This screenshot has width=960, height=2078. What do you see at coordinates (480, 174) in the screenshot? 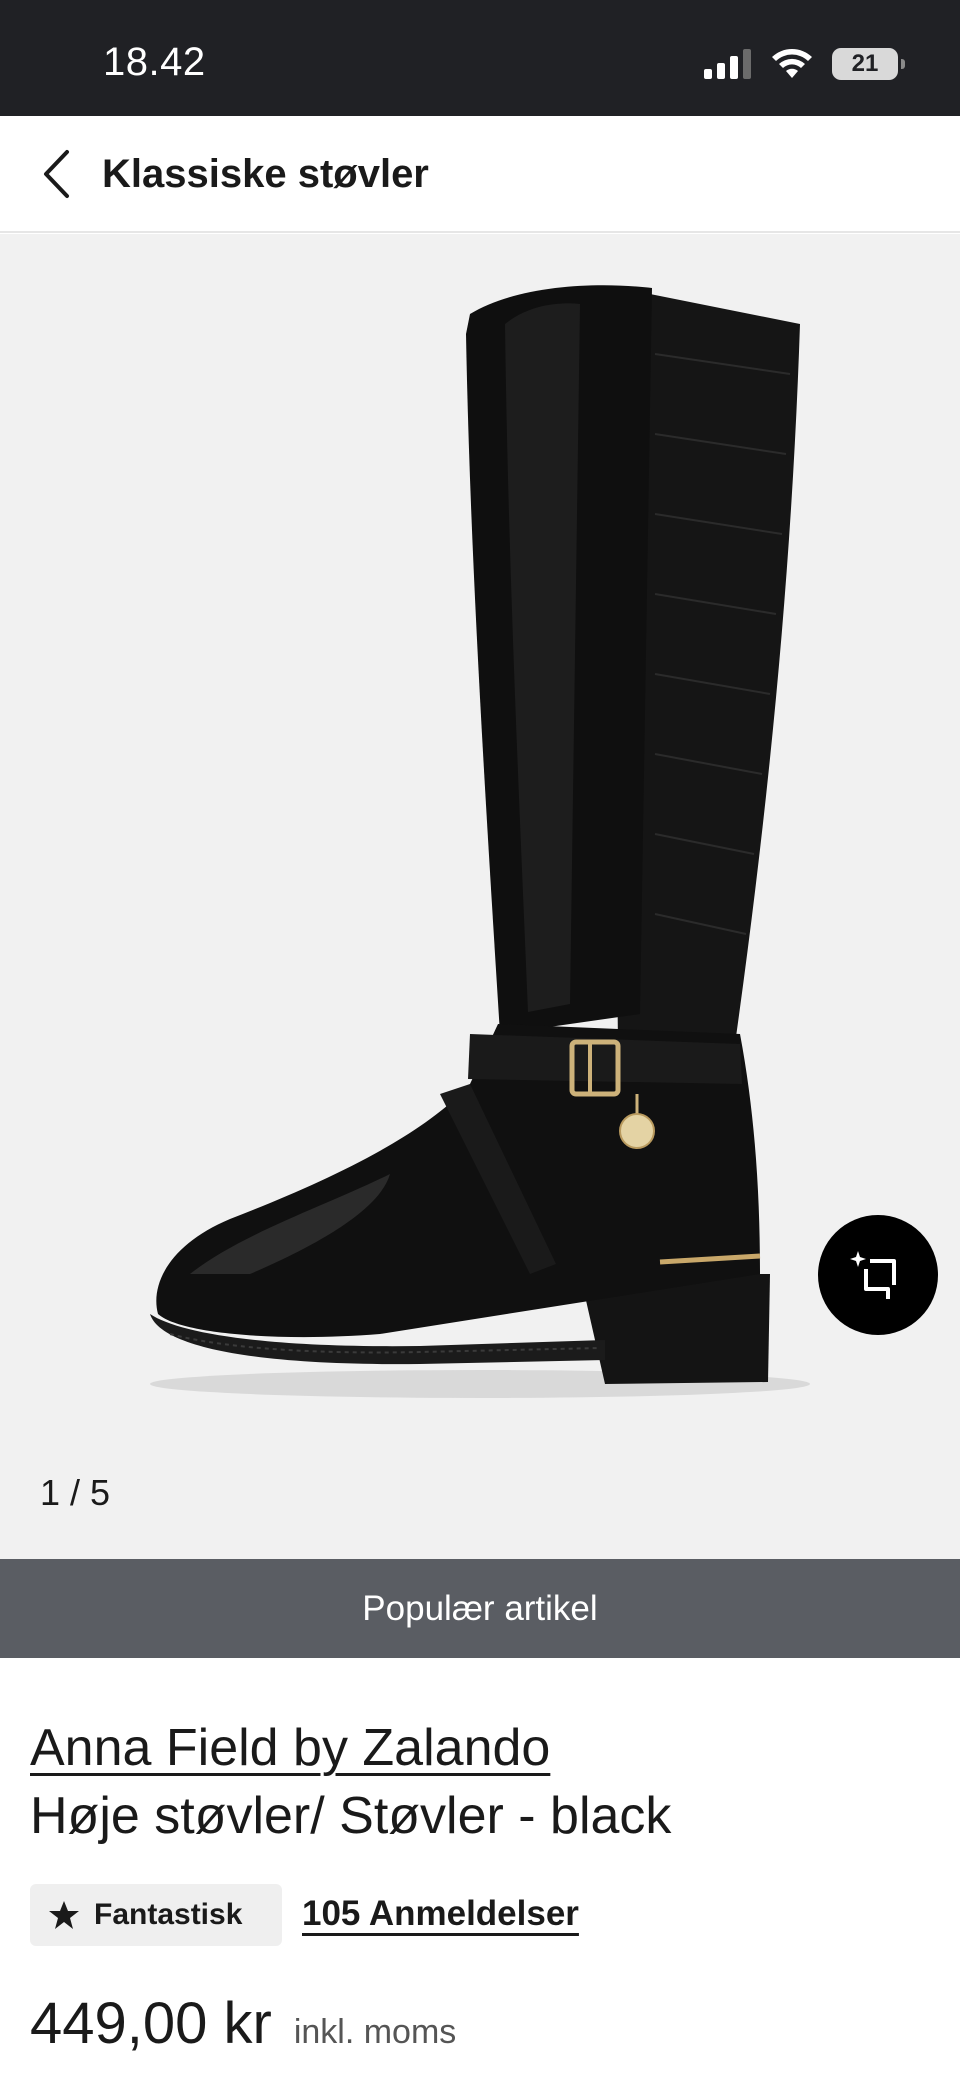
I see `nav-bar: Klassiske støvler` at bounding box center [480, 174].